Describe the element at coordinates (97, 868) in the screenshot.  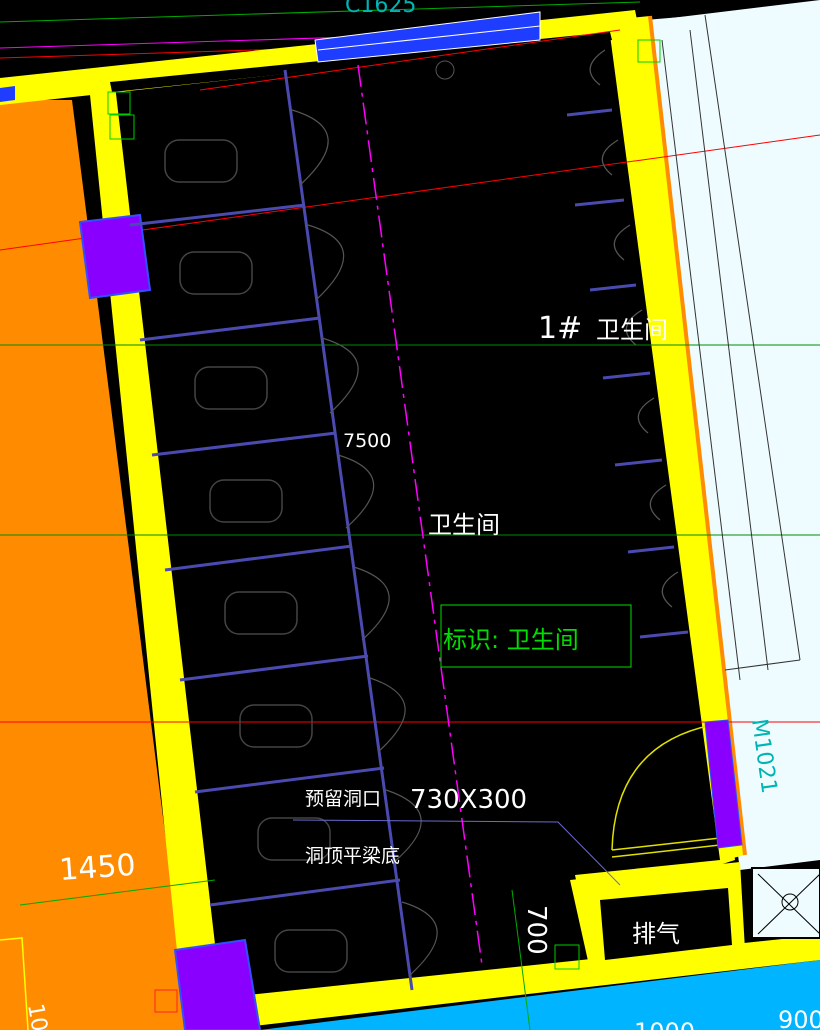
I see `dimension-1450-label: 1450` at that location.